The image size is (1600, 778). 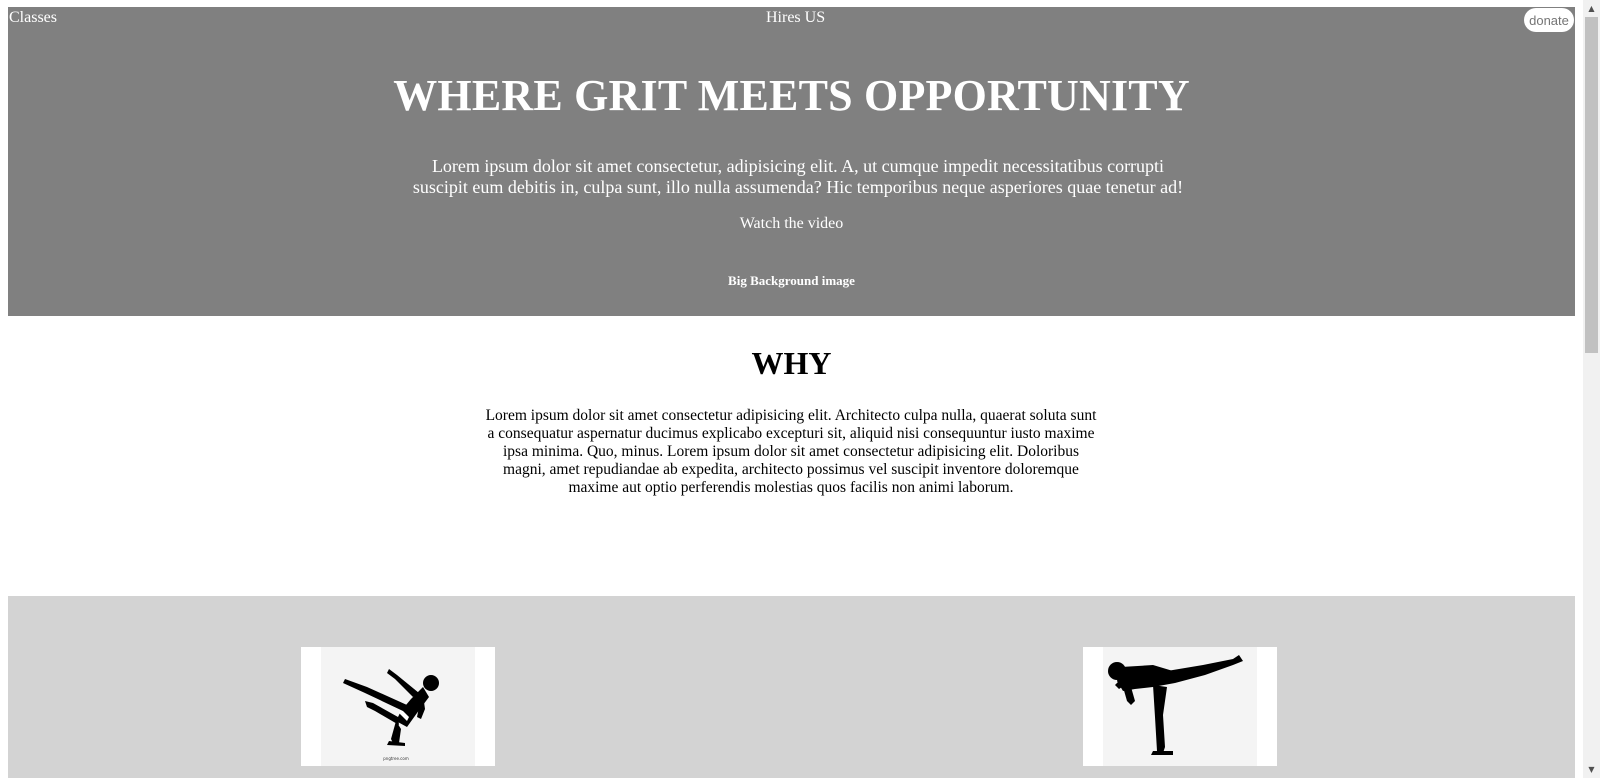 What do you see at coordinates (791, 280) in the screenshot?
I see `hero-caption: Big Background image` at bounding box center [791, 280].